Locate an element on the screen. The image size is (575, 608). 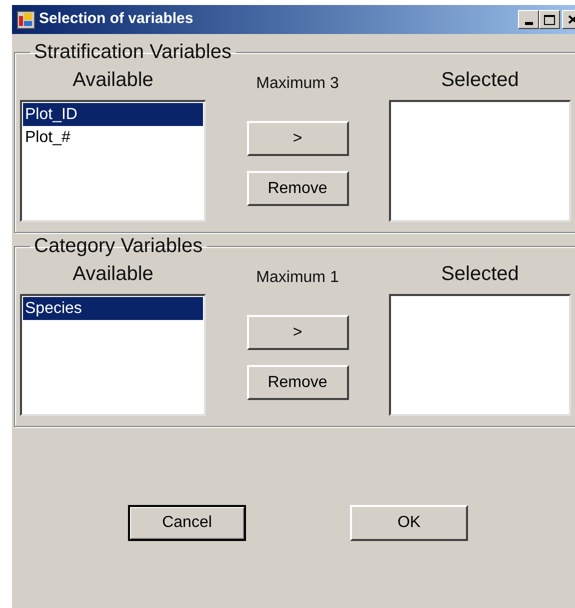
column-label: Maximum 1 is located at coordinates (297, 278).